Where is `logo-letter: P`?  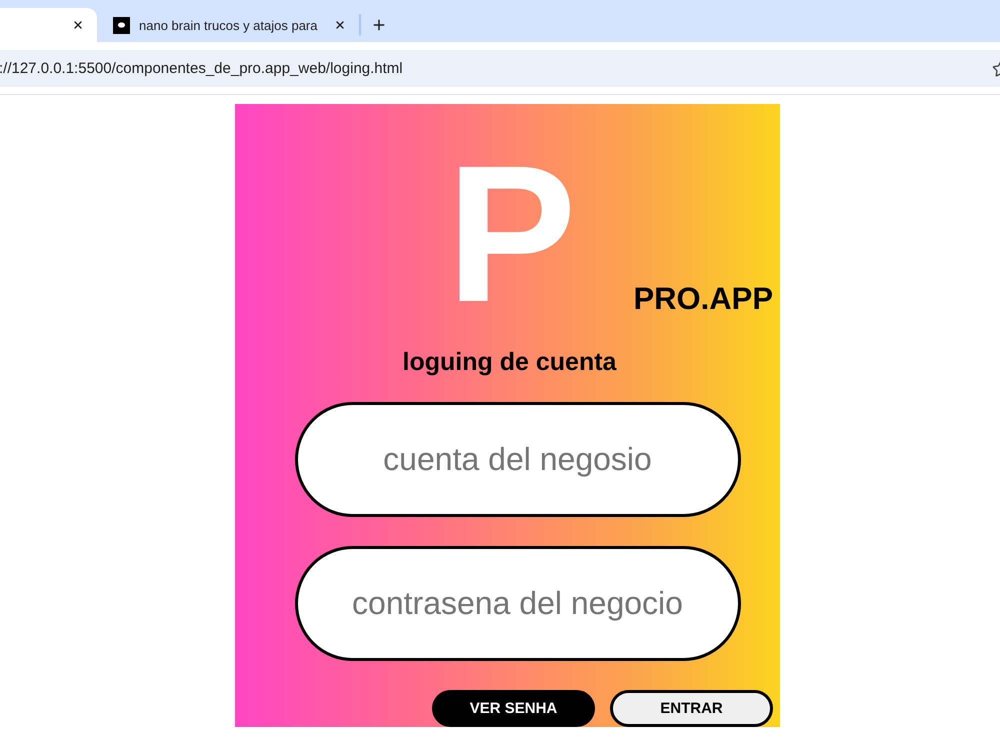
logo-letter: P is located at coordinates (511, 234).